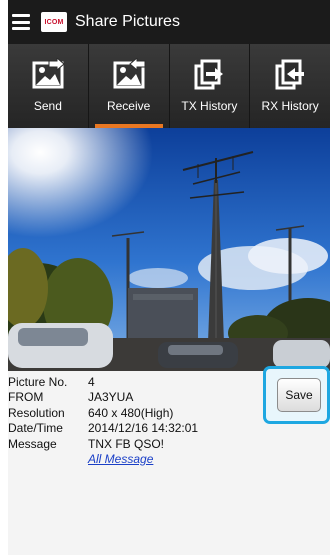 This screenshot has height=555, width=330. I want to click on from-value: JA3YUA, so click(111, 397).